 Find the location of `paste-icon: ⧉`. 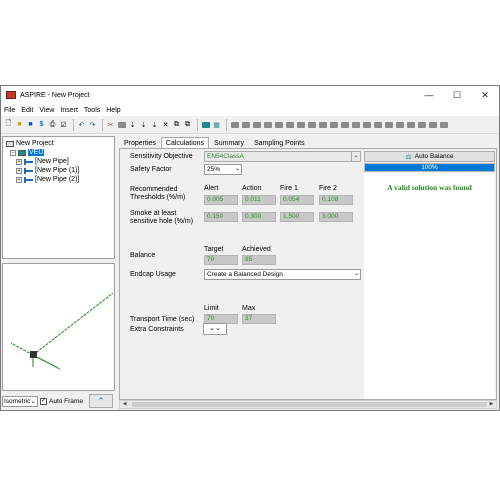

paste-icon: ⧉ is located at coordinates (187, 124).